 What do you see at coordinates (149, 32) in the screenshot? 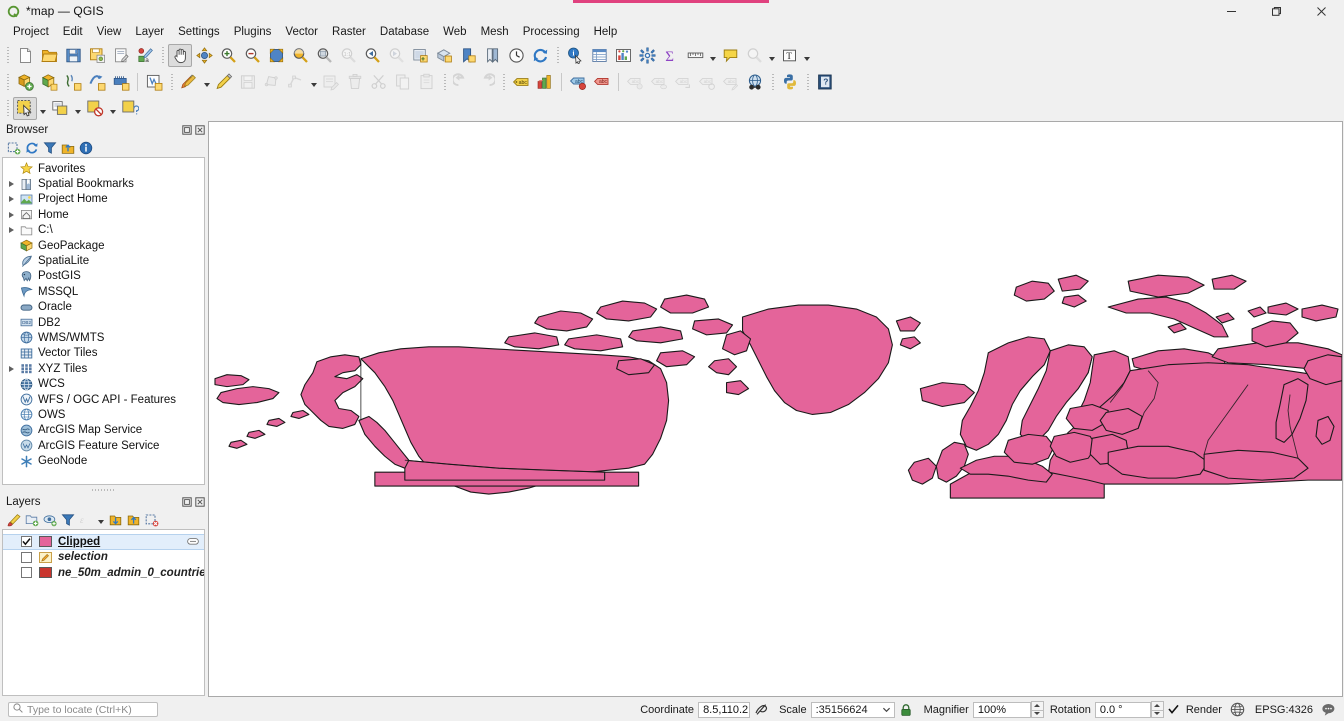
I see `menu-layer: Layer` at bounding box center [149, 32].